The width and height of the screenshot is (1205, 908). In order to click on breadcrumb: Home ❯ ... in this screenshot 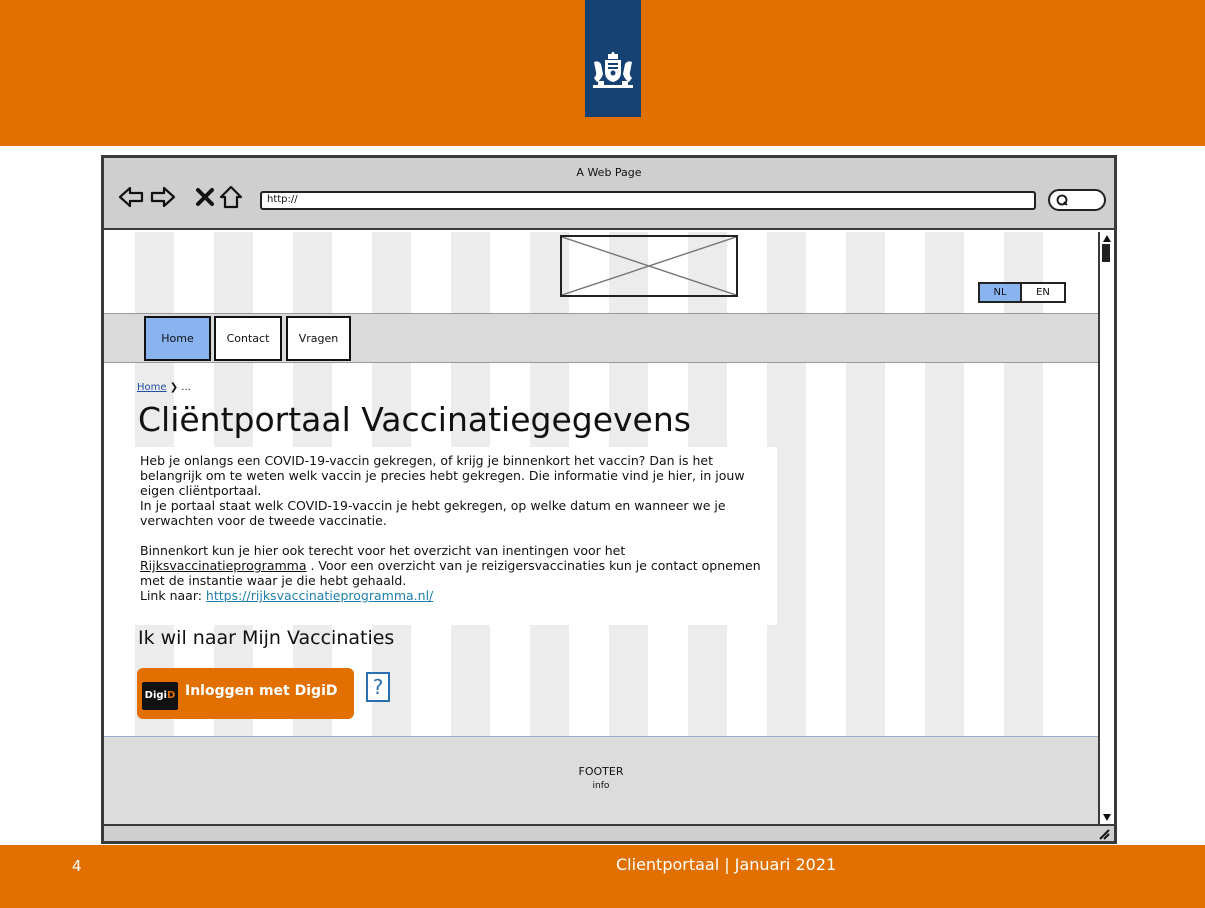, I will do `click(164, 387)`.